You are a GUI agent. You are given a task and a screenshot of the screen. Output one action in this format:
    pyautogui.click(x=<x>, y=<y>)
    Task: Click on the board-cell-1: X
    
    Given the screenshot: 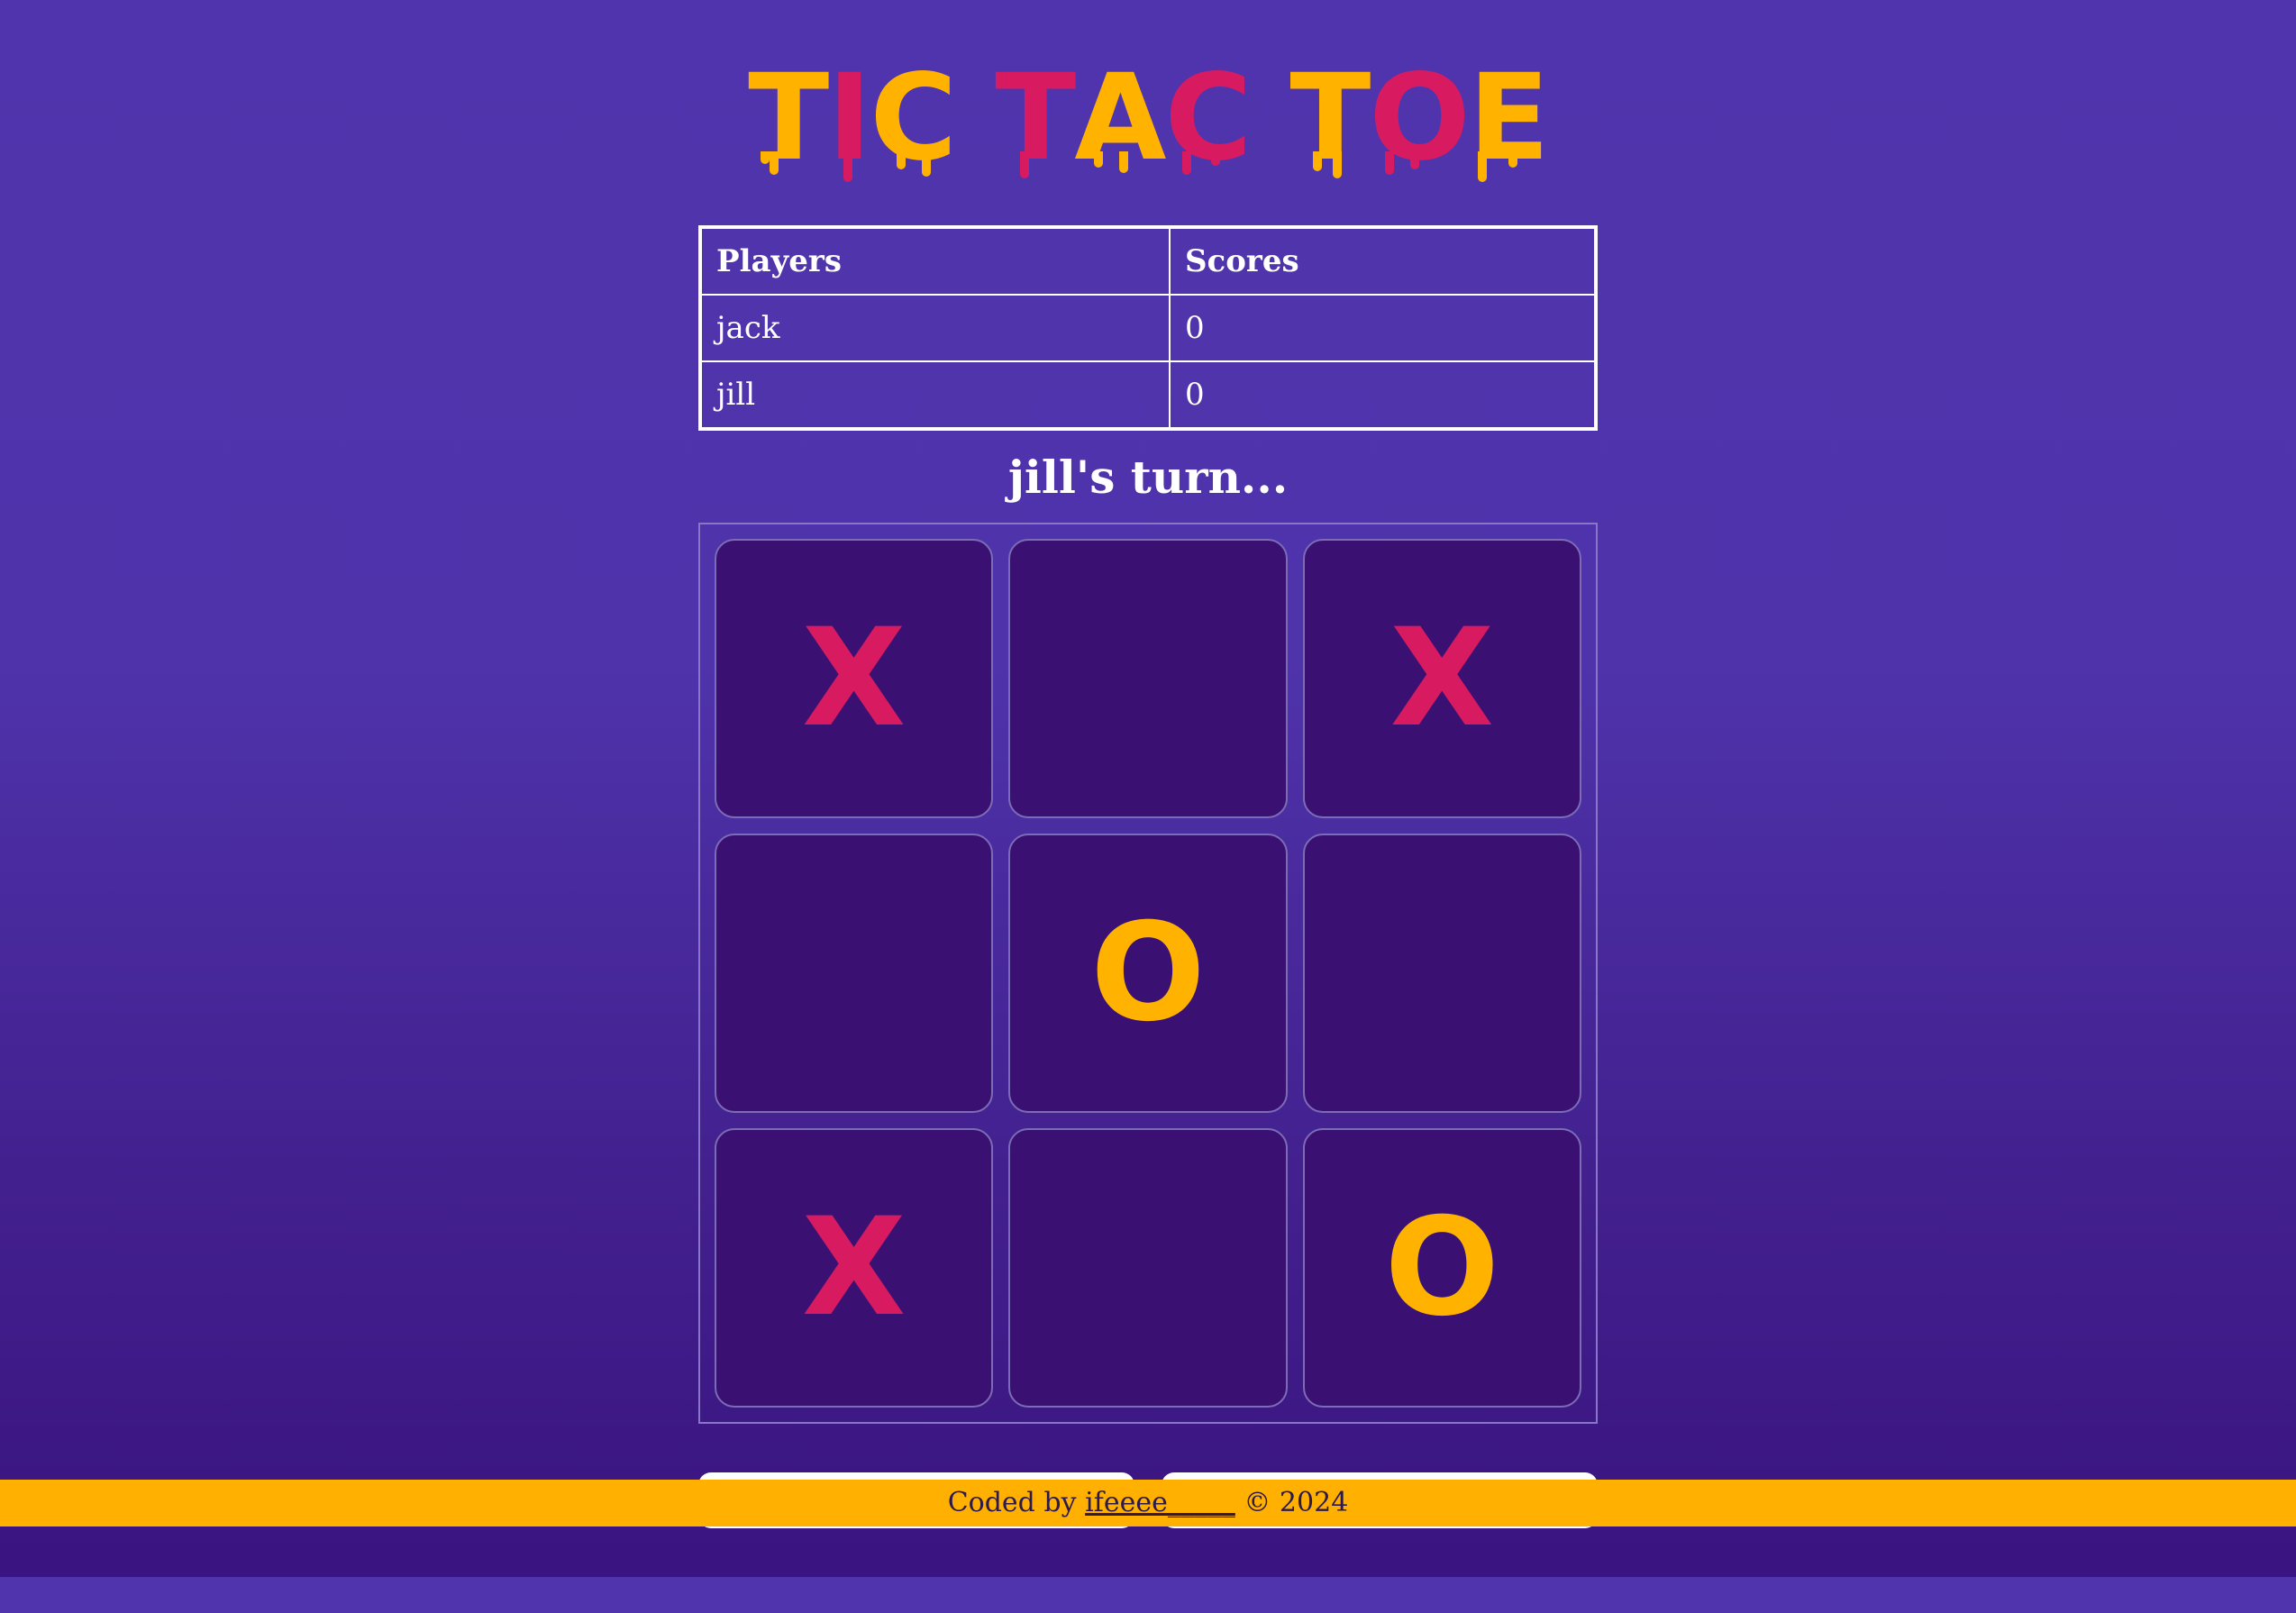 What is the action you would take?
    pyautogui.click(x=855, y=678)
    